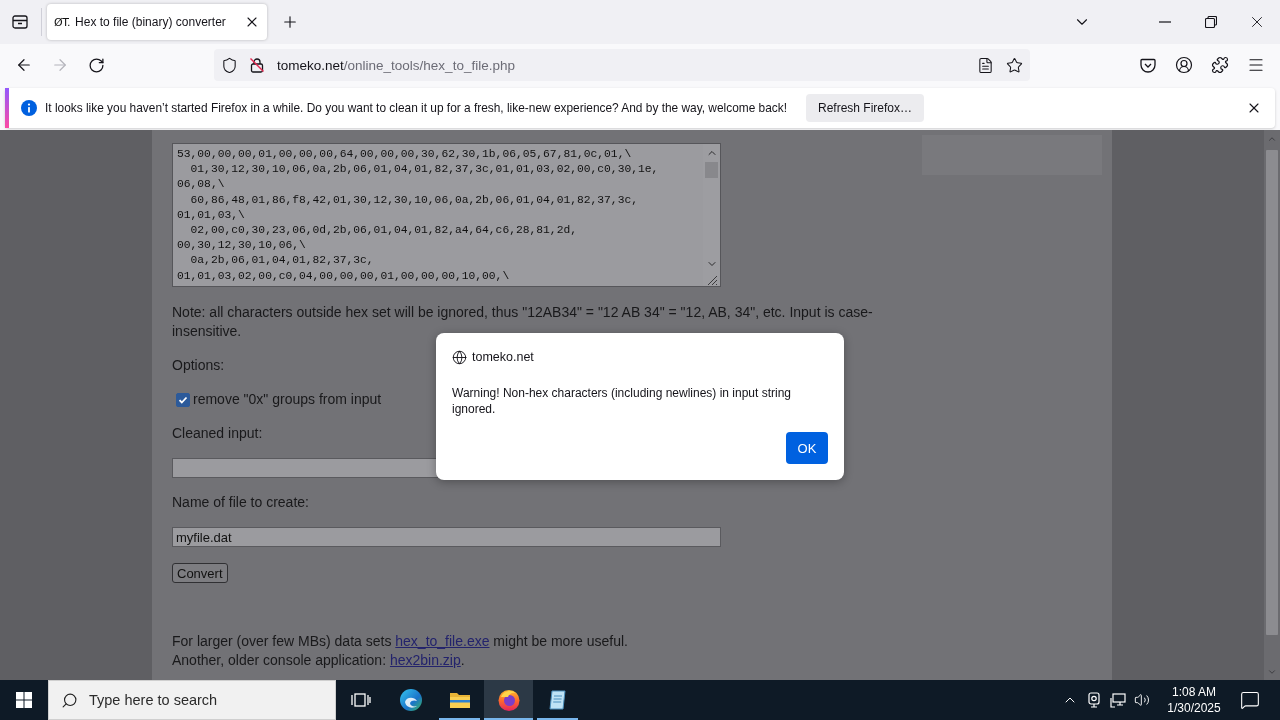  I want to click on network-icon, so click(1118, 700).